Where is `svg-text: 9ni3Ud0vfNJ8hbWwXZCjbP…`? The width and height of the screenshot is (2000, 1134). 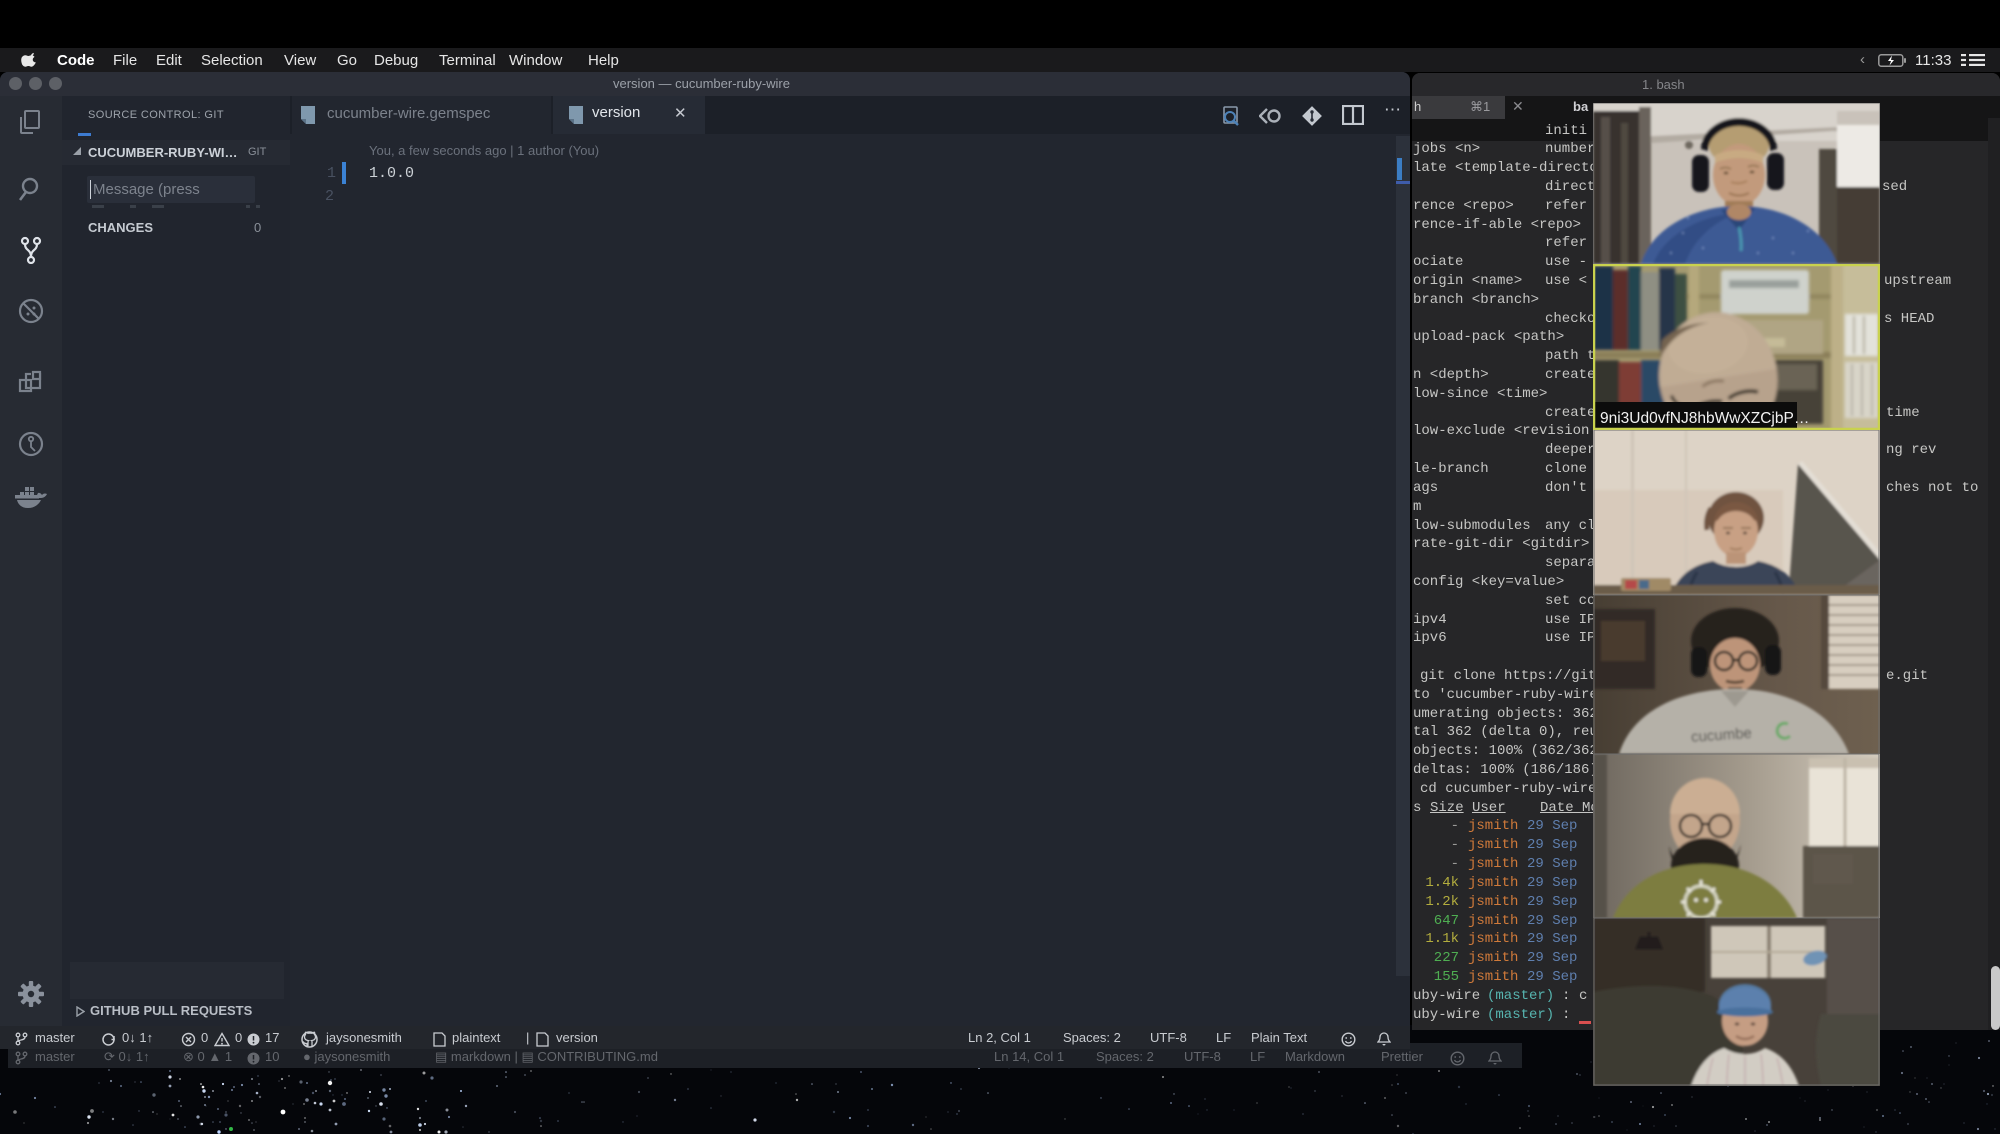
svg-text: 9ni3Ud0vfNJ8hbWwXZCjbP… is located at coordinates (1704, 418).